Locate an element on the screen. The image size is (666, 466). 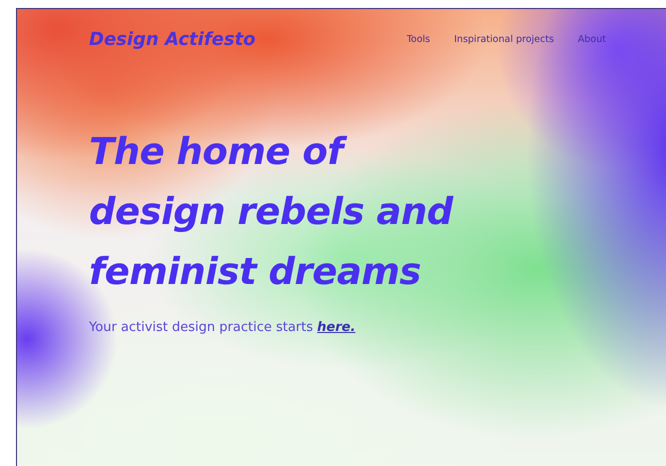
hero-lead-text: Your activist design practice starts here. is located at coordinates (222, 327).